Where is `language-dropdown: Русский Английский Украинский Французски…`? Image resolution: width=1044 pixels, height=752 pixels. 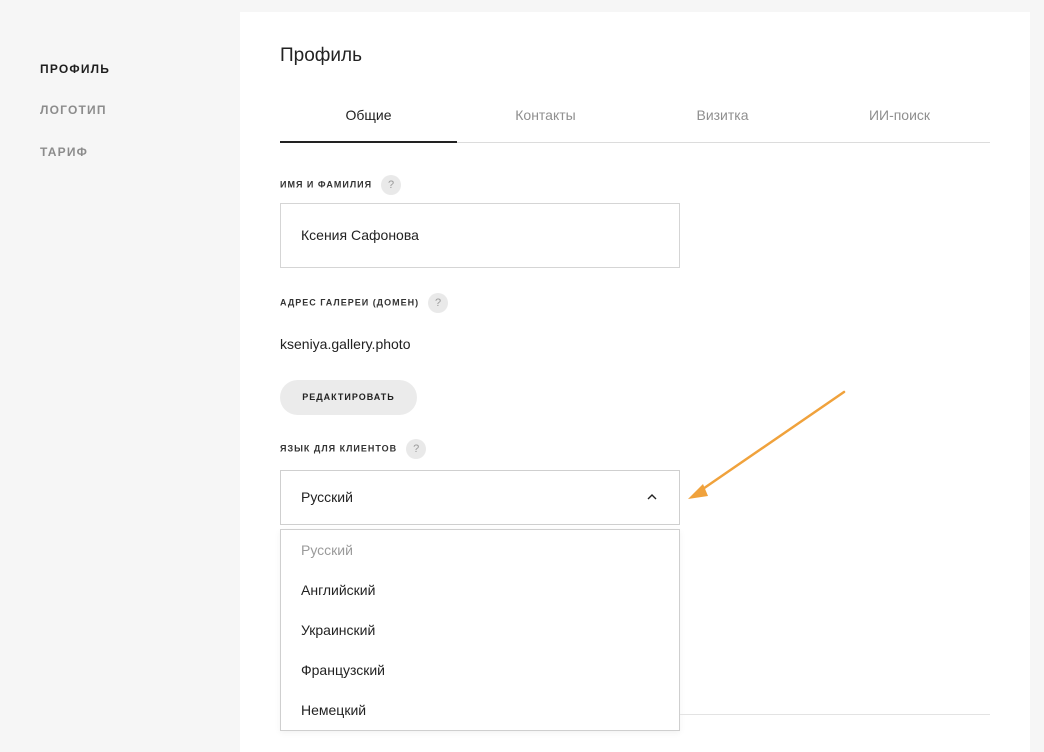 language-dropdown: Русский Английский Украинский Французски… is located at coordinates (480, 630).